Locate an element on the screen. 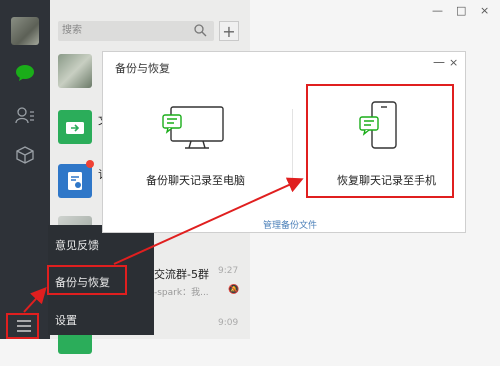  arrow-backup-to-restore is located at coordinates (208, 221).